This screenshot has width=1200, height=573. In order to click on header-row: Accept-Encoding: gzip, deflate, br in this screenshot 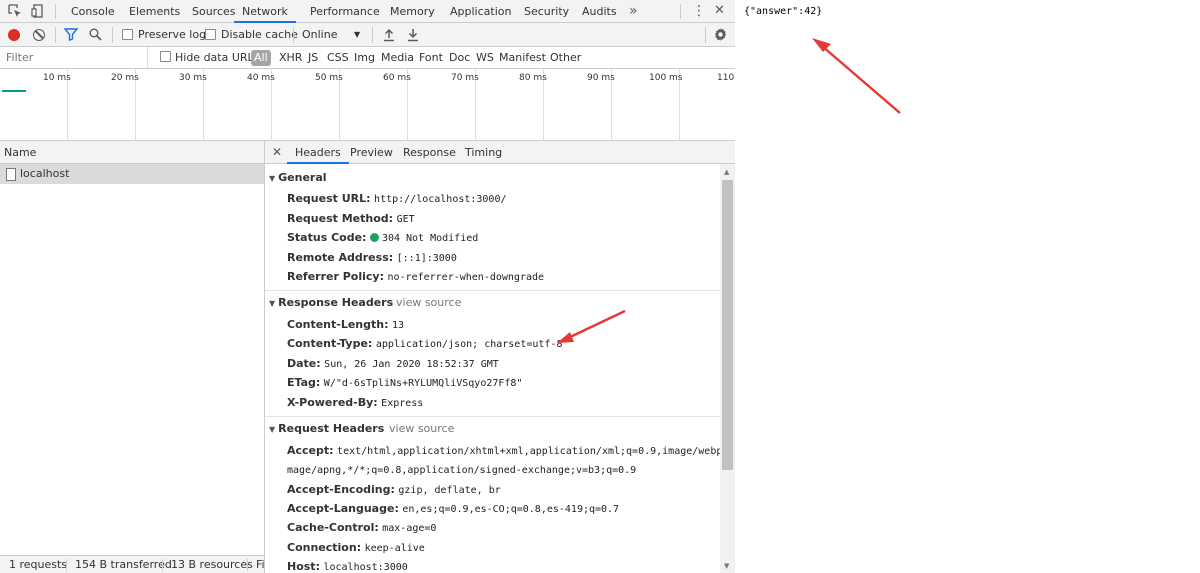, I will do `click(394, 489)`.